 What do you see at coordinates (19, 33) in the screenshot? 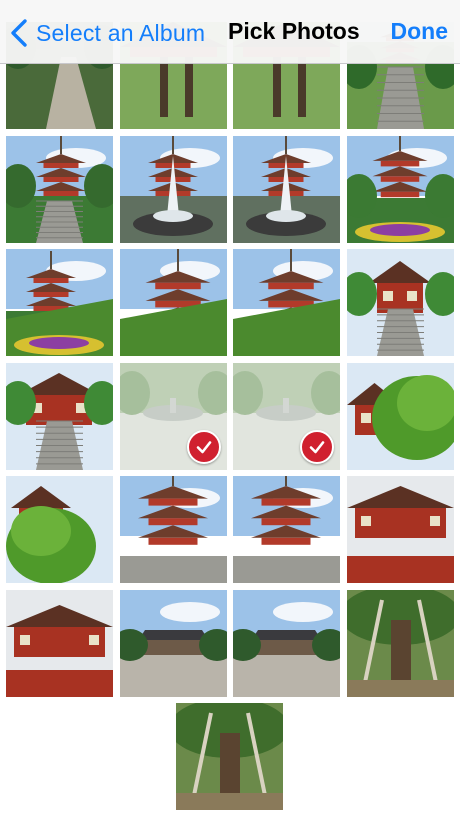
I see `chevron-left-icon` at bounding box center [19, 33].